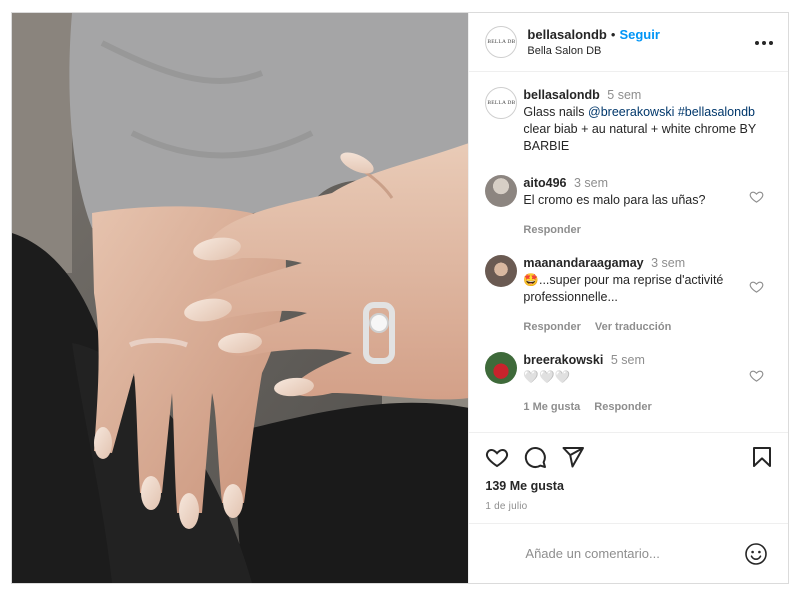 The image size is (800, 598). I want to click on caption-author-avatar: BELLA DB, so click(501, 103).